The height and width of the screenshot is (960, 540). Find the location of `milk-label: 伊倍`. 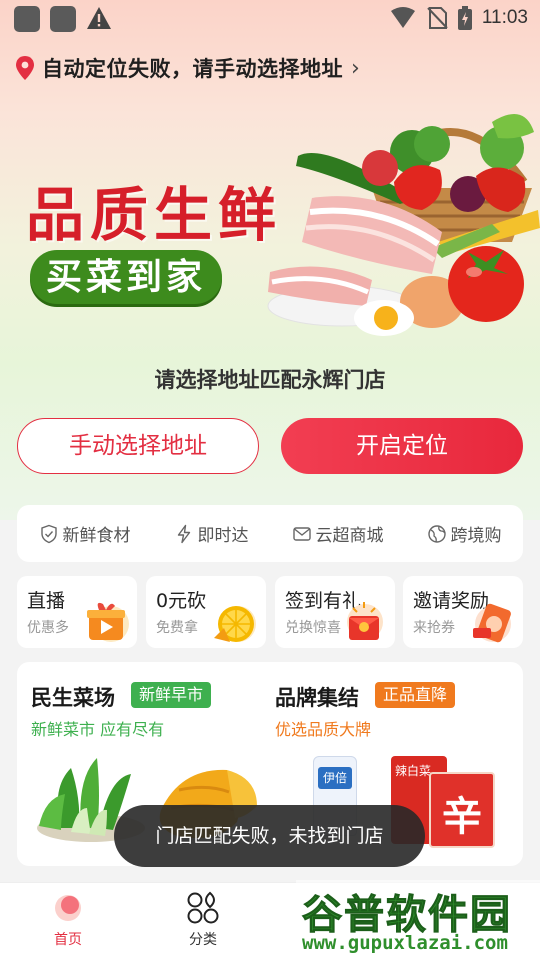

milk-label: 伊倍 is located at coordinates (335, 778).